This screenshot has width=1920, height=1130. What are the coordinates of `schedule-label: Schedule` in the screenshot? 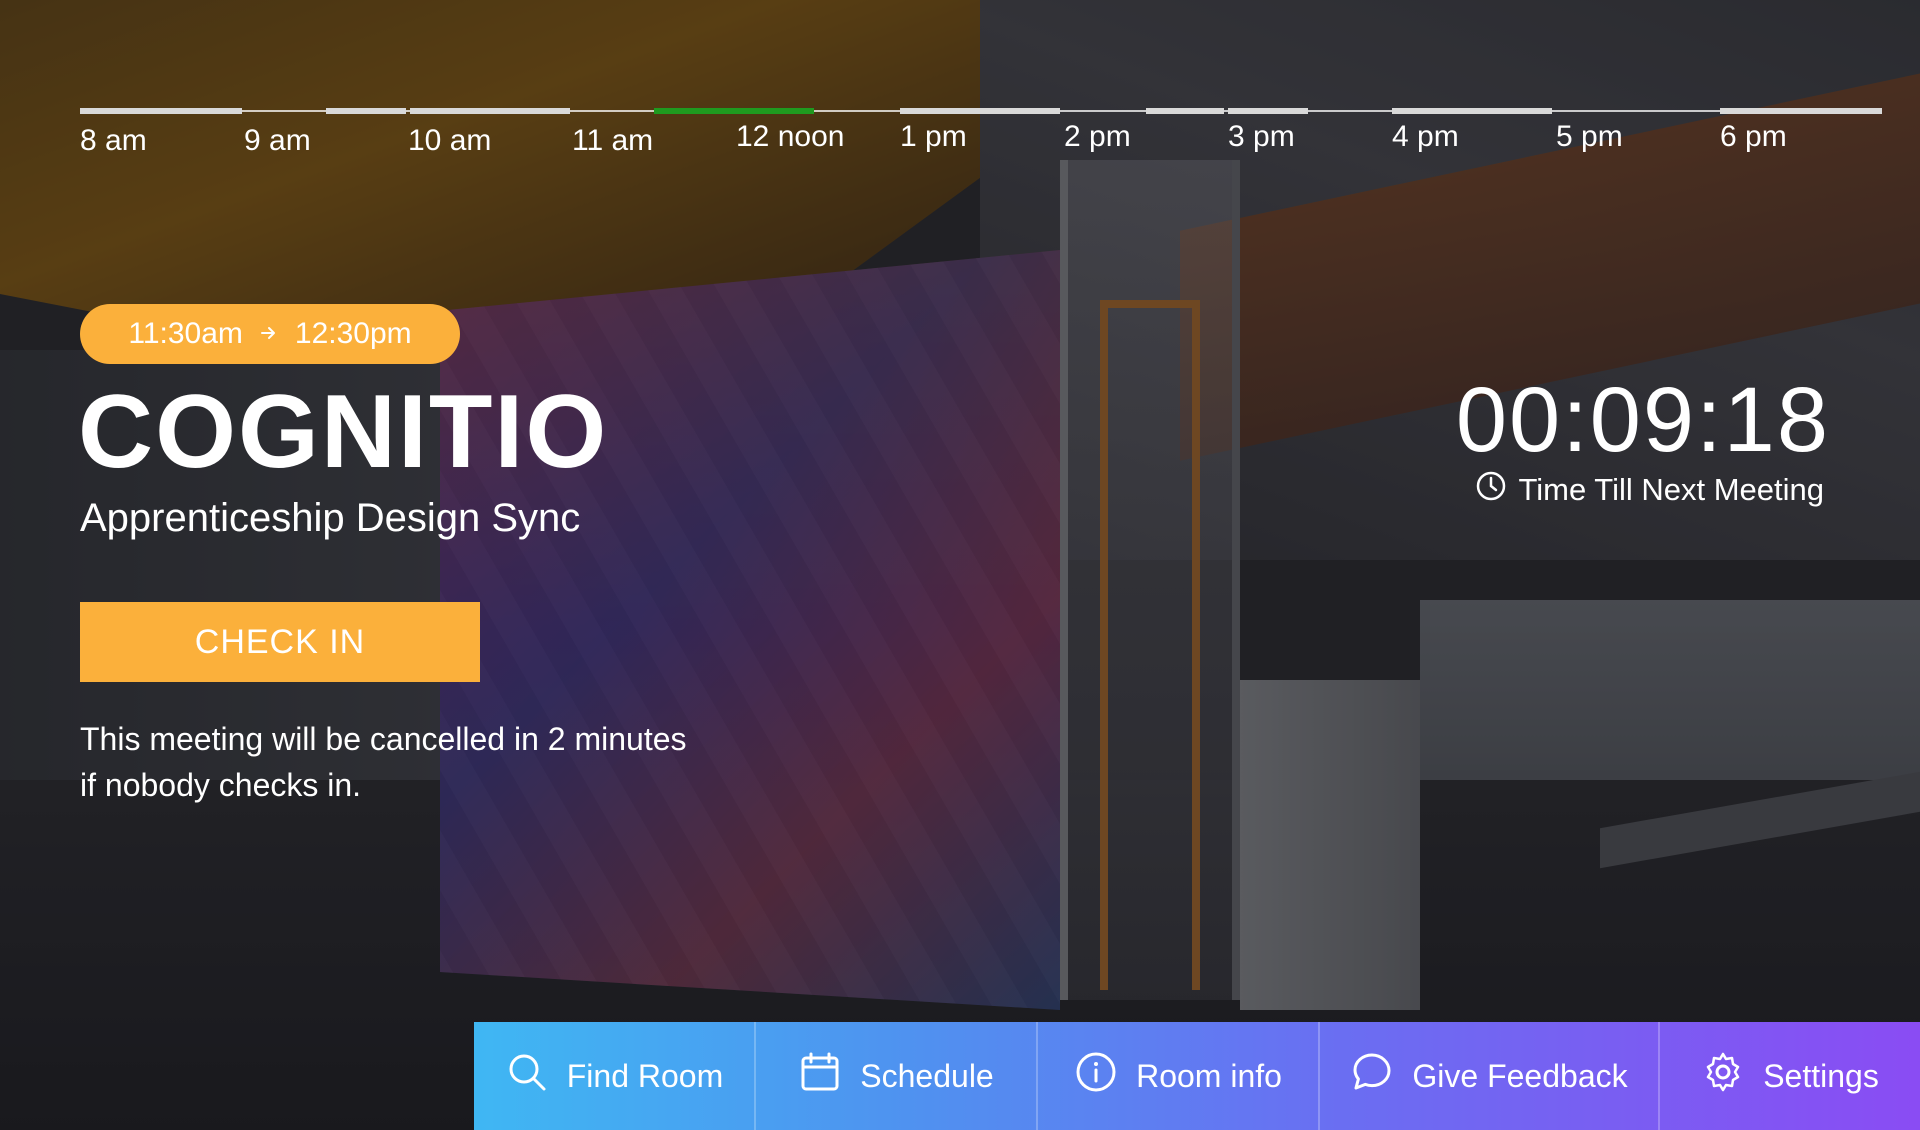 It's located at (927, 1075).